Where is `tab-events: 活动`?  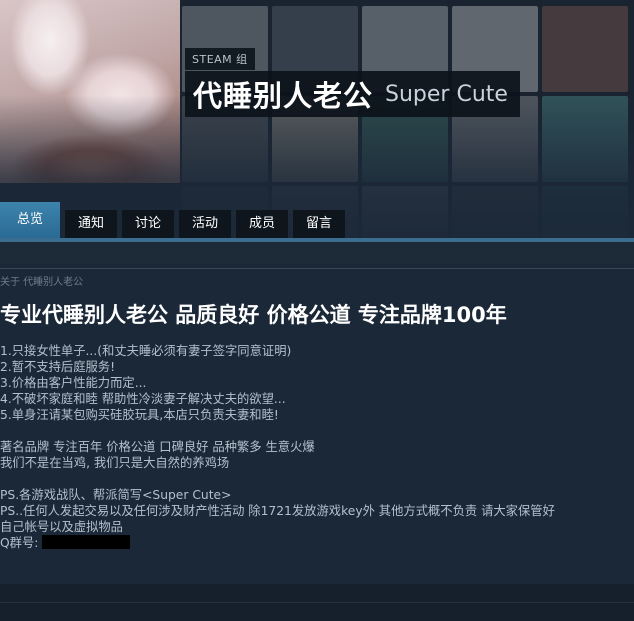 tab-events: 活动 is located at coordinates (205, 224).